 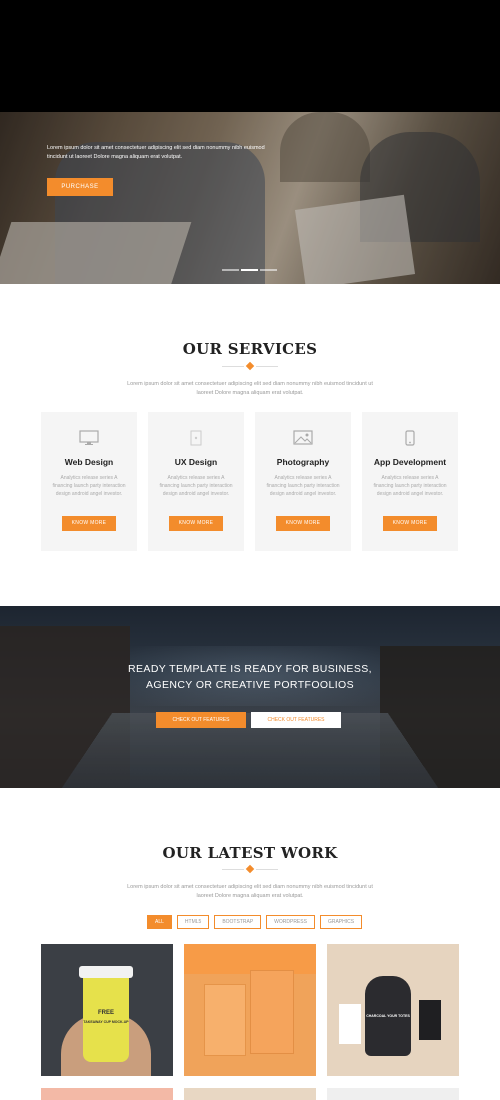 I want to click on portfolio-item-bags, so click(x=250, y=1010).